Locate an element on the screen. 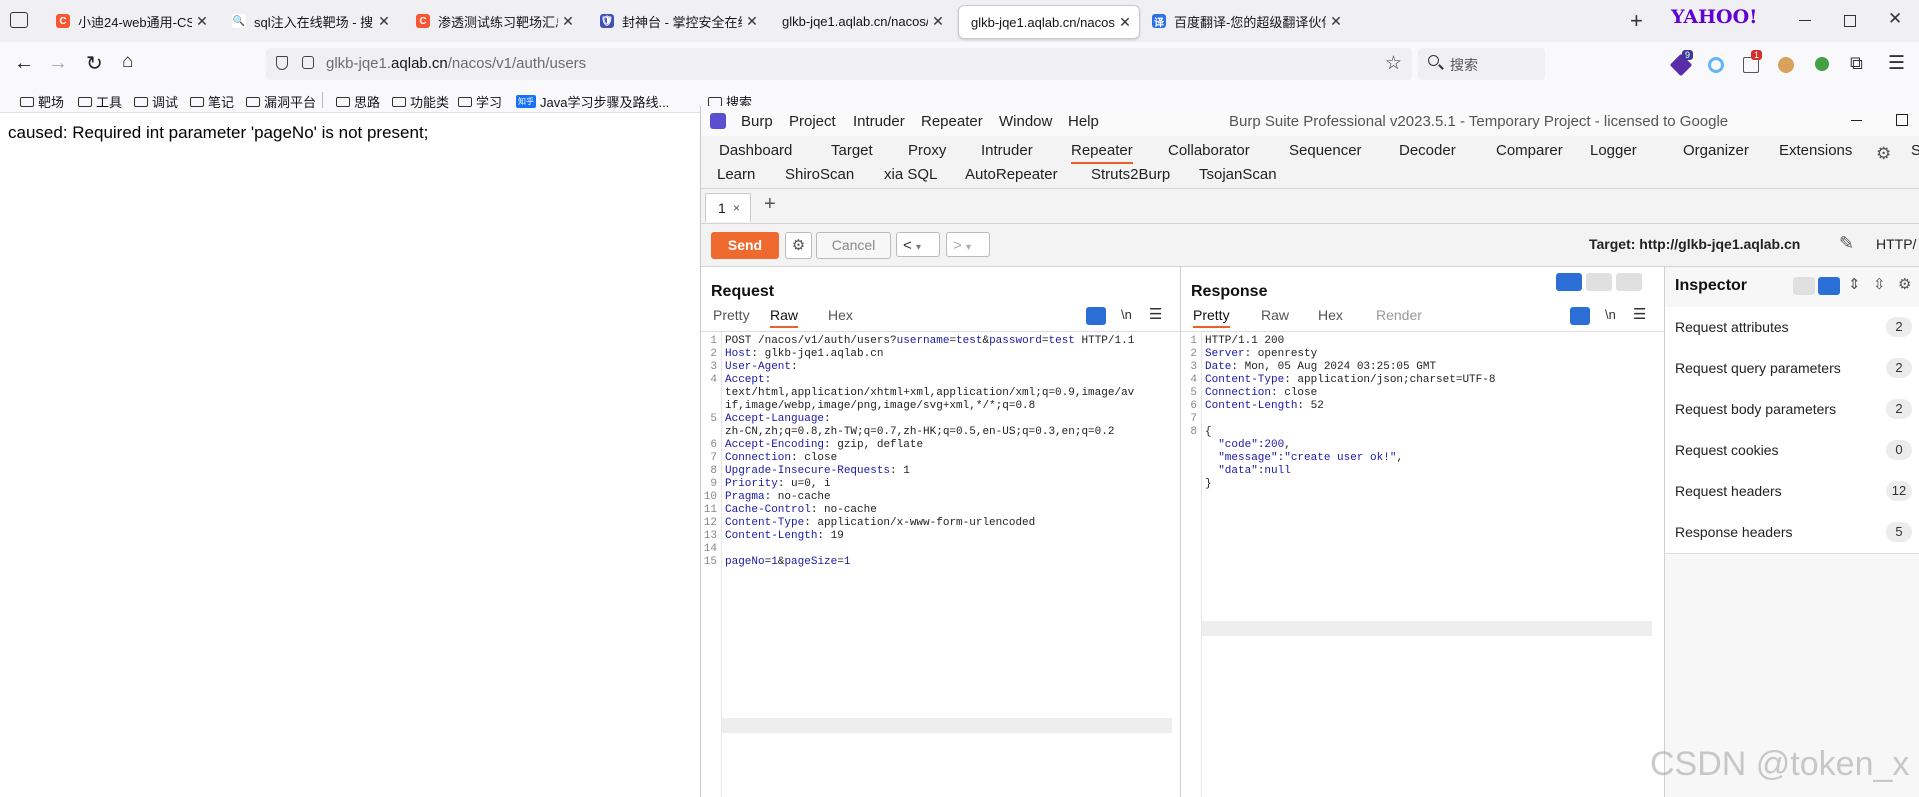 The height and width of the screenshot is (797, 1919). bookmark-item: 功能类 is located at coordinates (420, 101).